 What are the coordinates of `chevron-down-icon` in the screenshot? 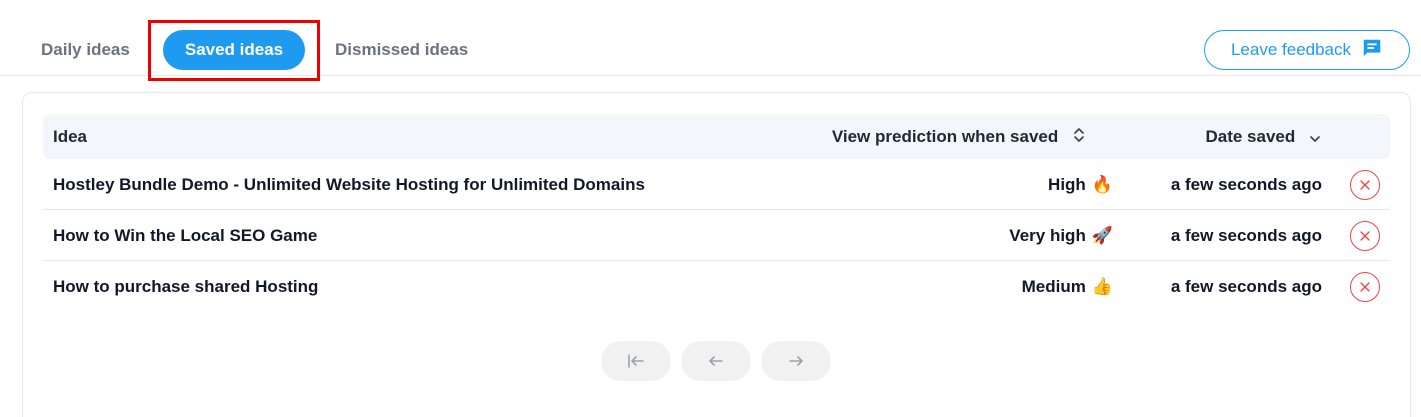 It's located at (1315, 137).